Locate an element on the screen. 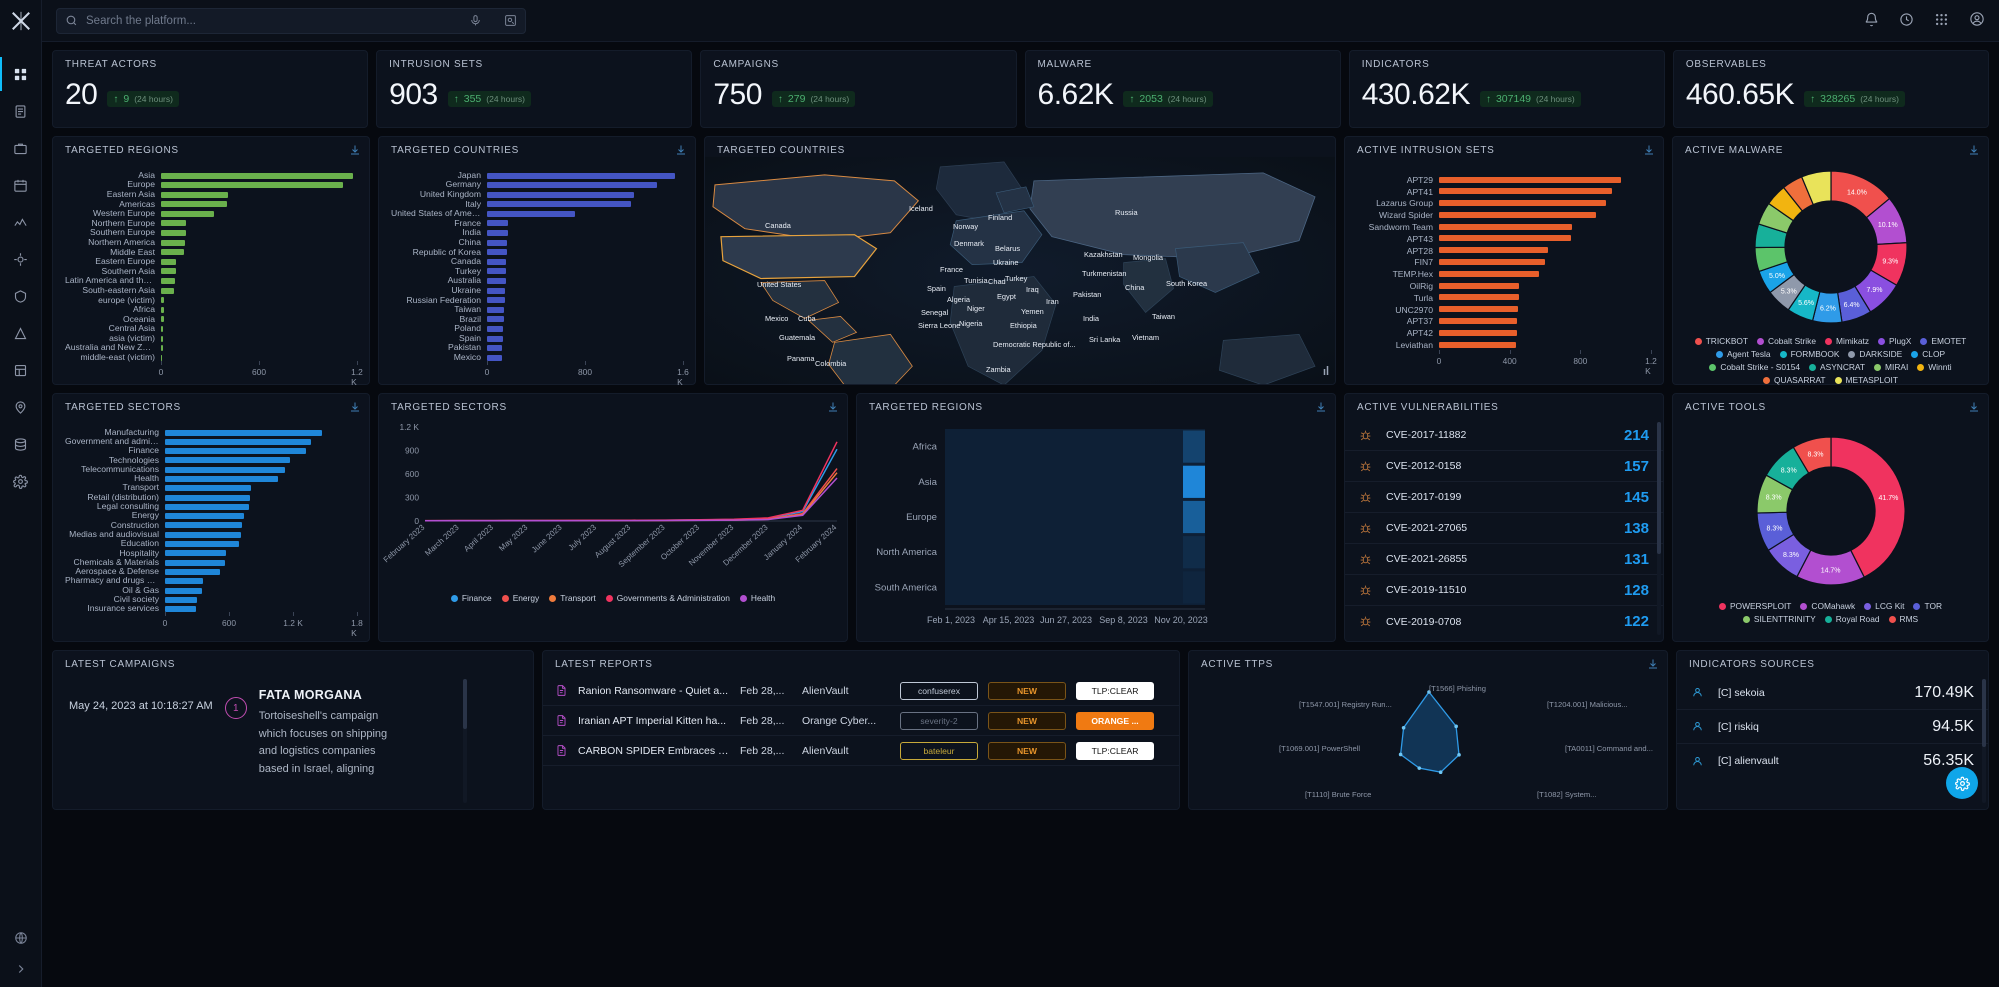  legend-item: COMahawk is located at coordinates (1827, 606).